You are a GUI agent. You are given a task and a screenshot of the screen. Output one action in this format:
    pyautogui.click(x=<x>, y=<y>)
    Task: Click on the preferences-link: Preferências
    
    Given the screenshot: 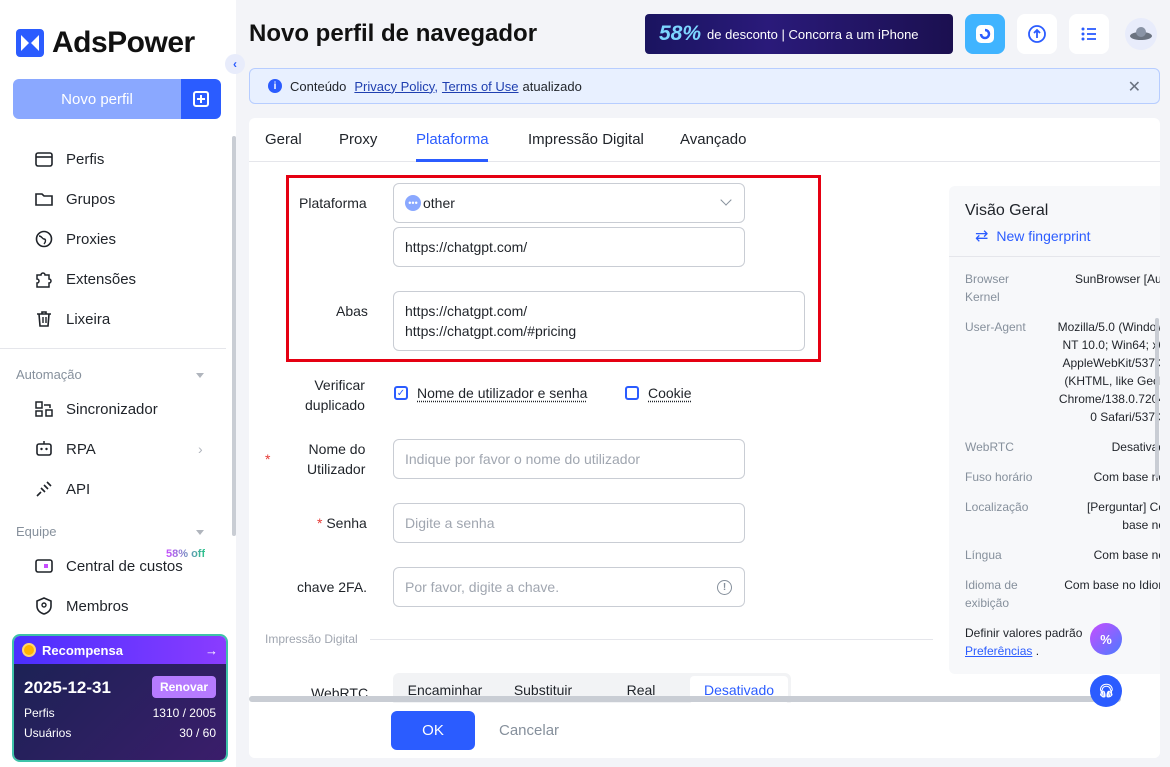 What is the action you would take?
    pyautogui.click(x=998, y=651)
    